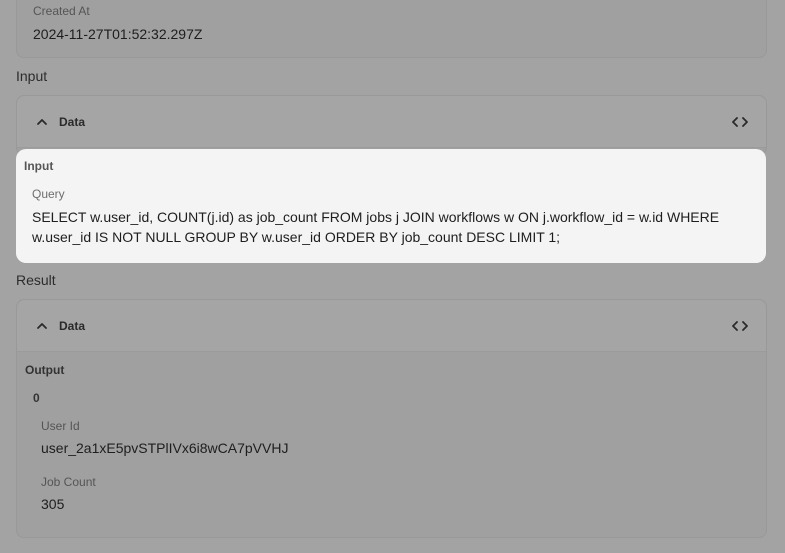  What do you see at coordinates (36, 280) in the screenshot?
I see `result-section-title: Result` at bounding box center [36, 280].